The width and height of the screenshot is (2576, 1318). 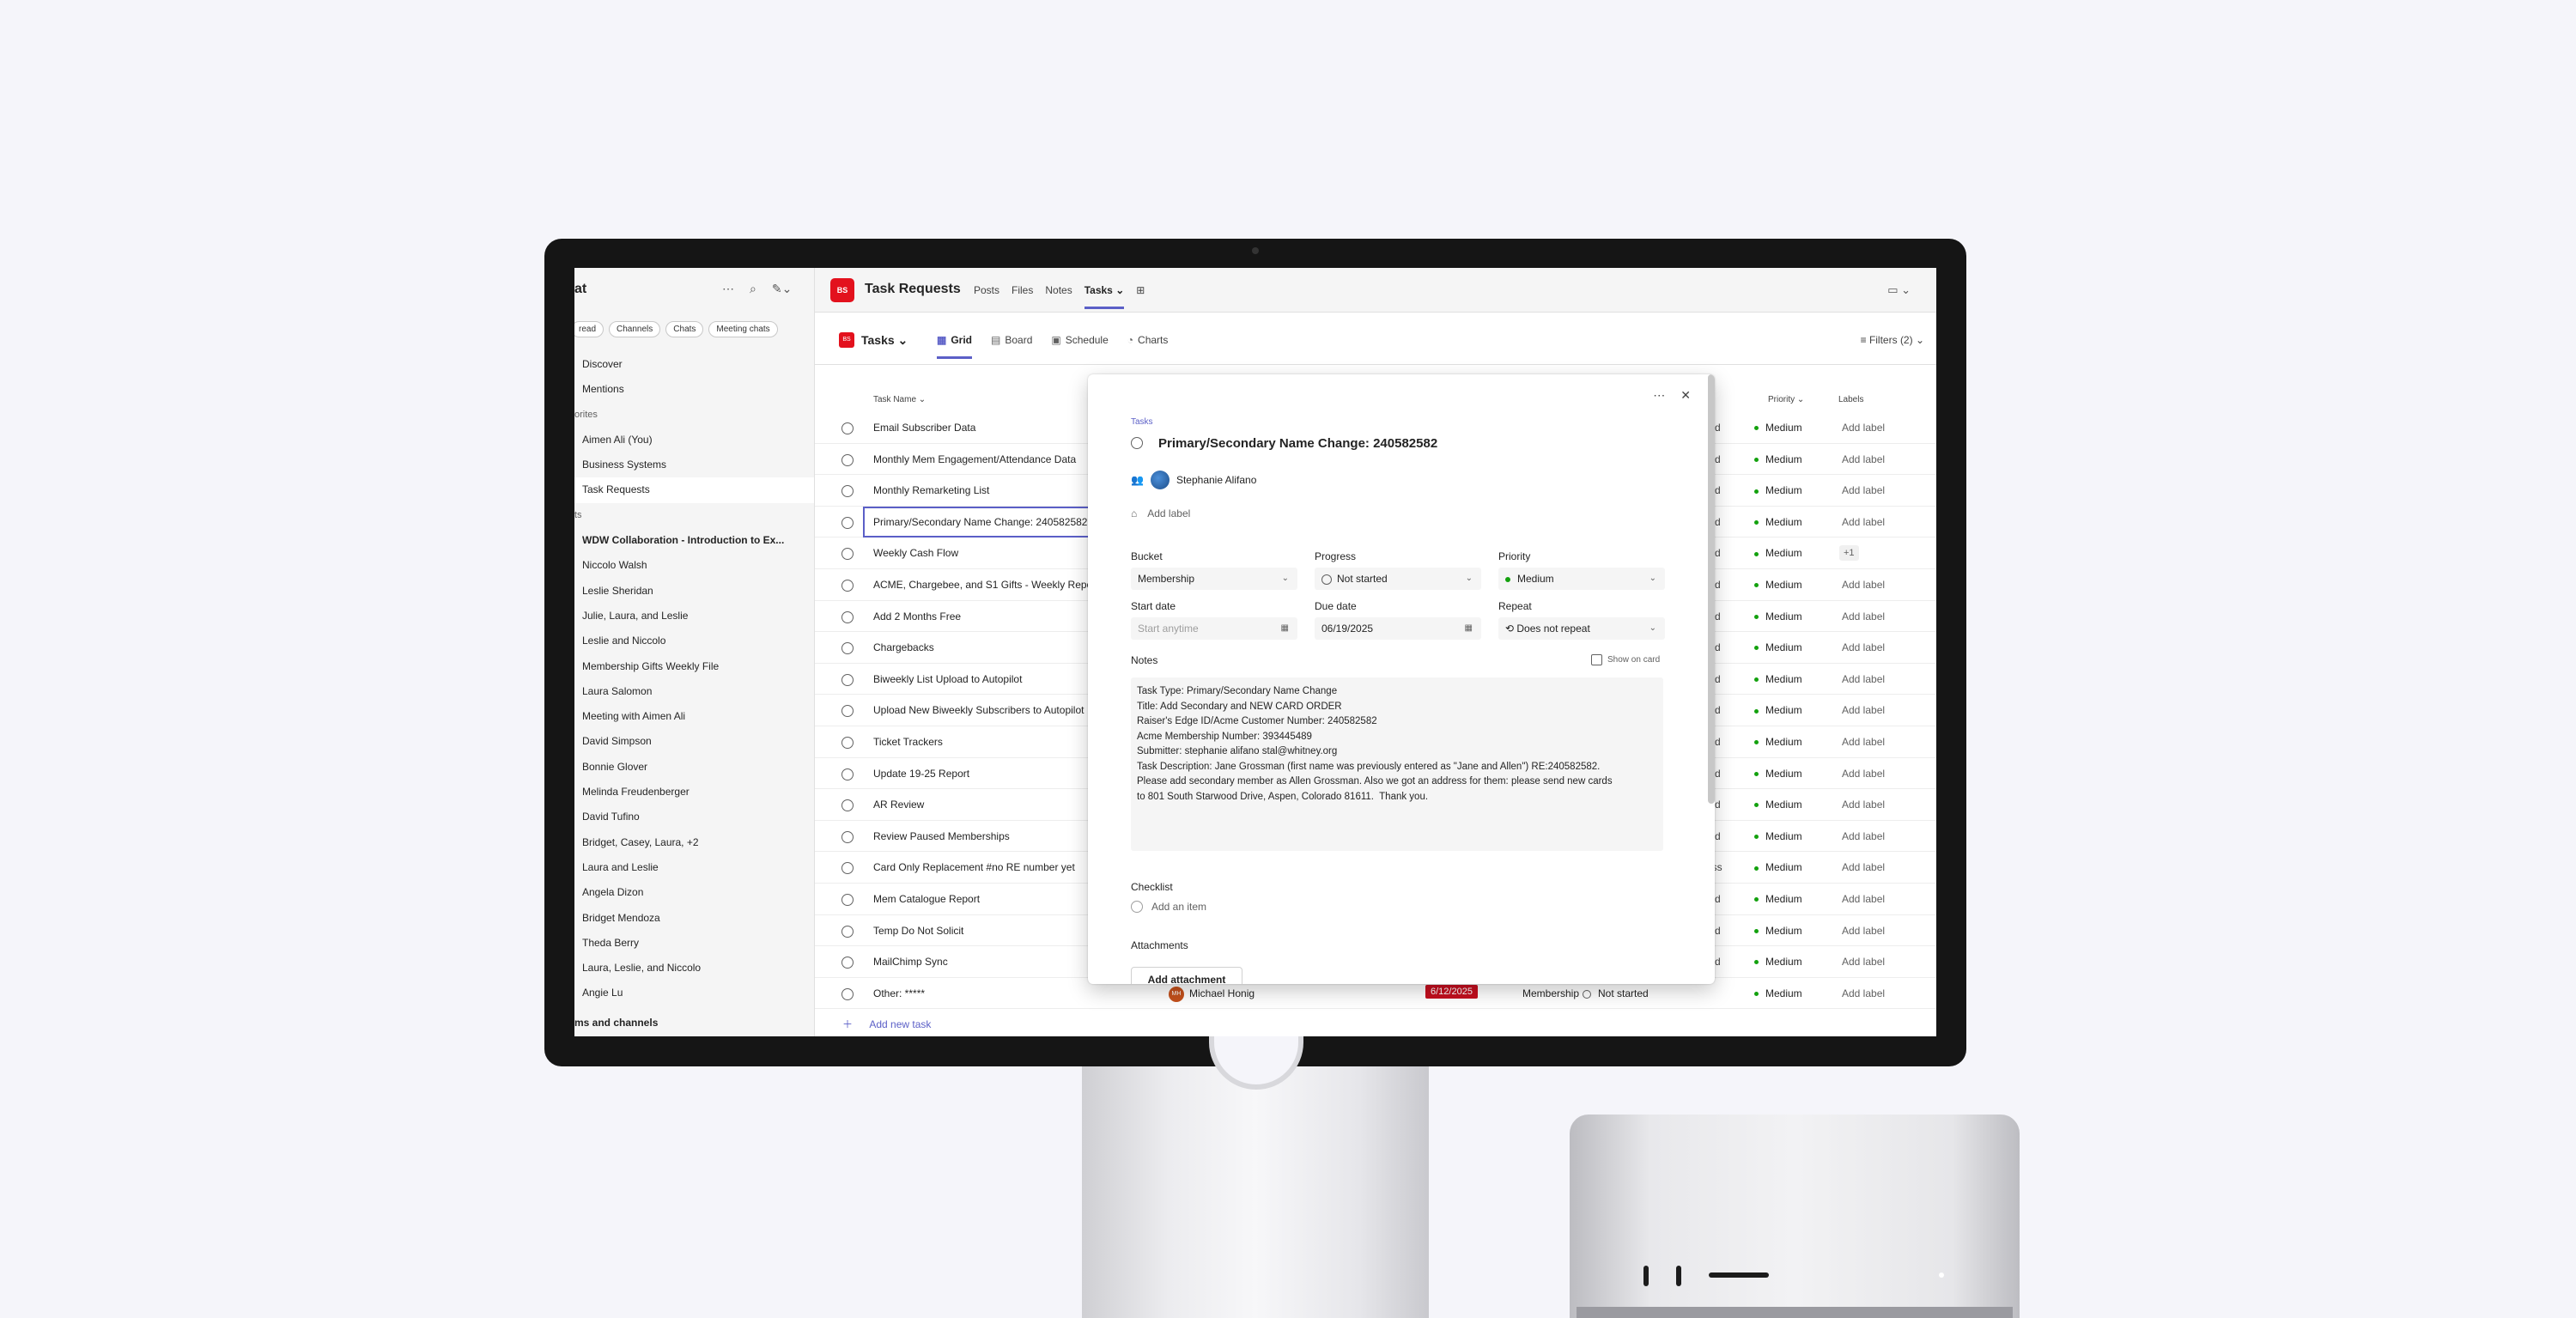 I want to click on chat-list-item: Julie, Laura, and Leslie, so click(x=694, y=616).